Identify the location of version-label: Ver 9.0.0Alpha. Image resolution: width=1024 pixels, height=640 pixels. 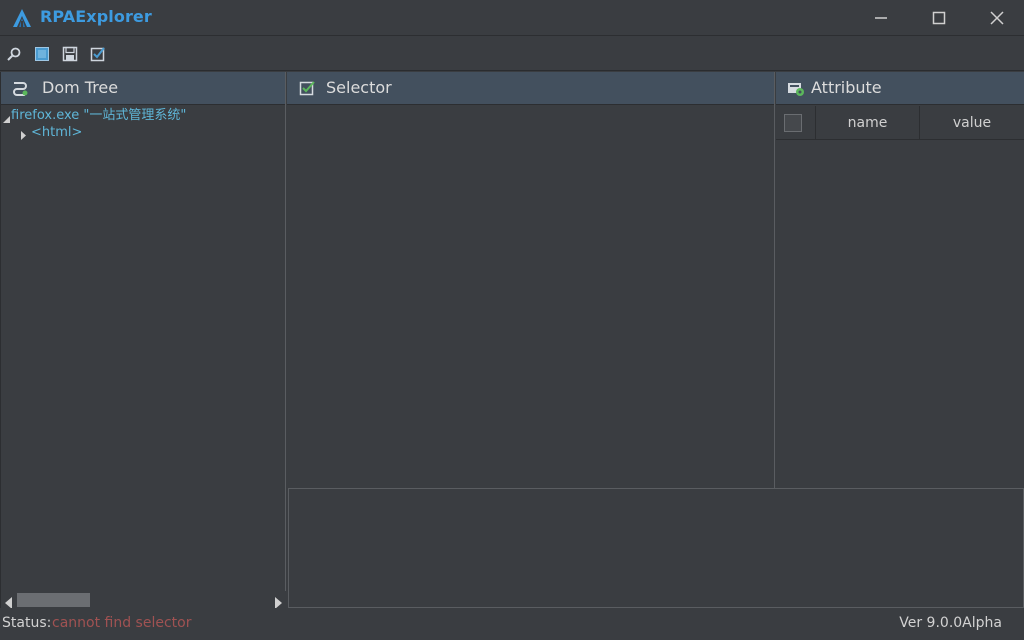
(950, 623).